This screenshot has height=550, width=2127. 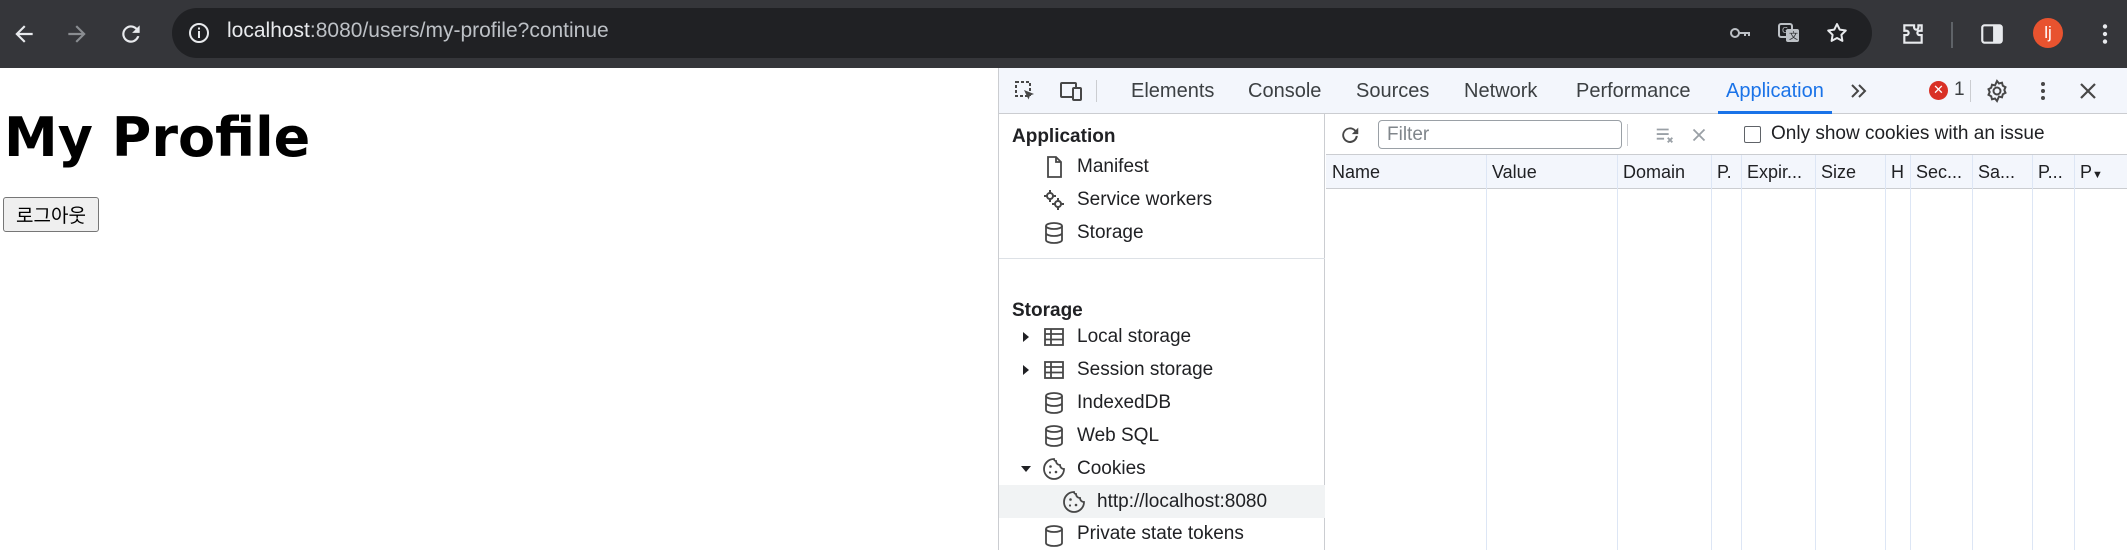 What do you see at coordinates (1837, 33) in the screenshot?
I see `bookmark-star-icon` at bounding box center [1837, 33].